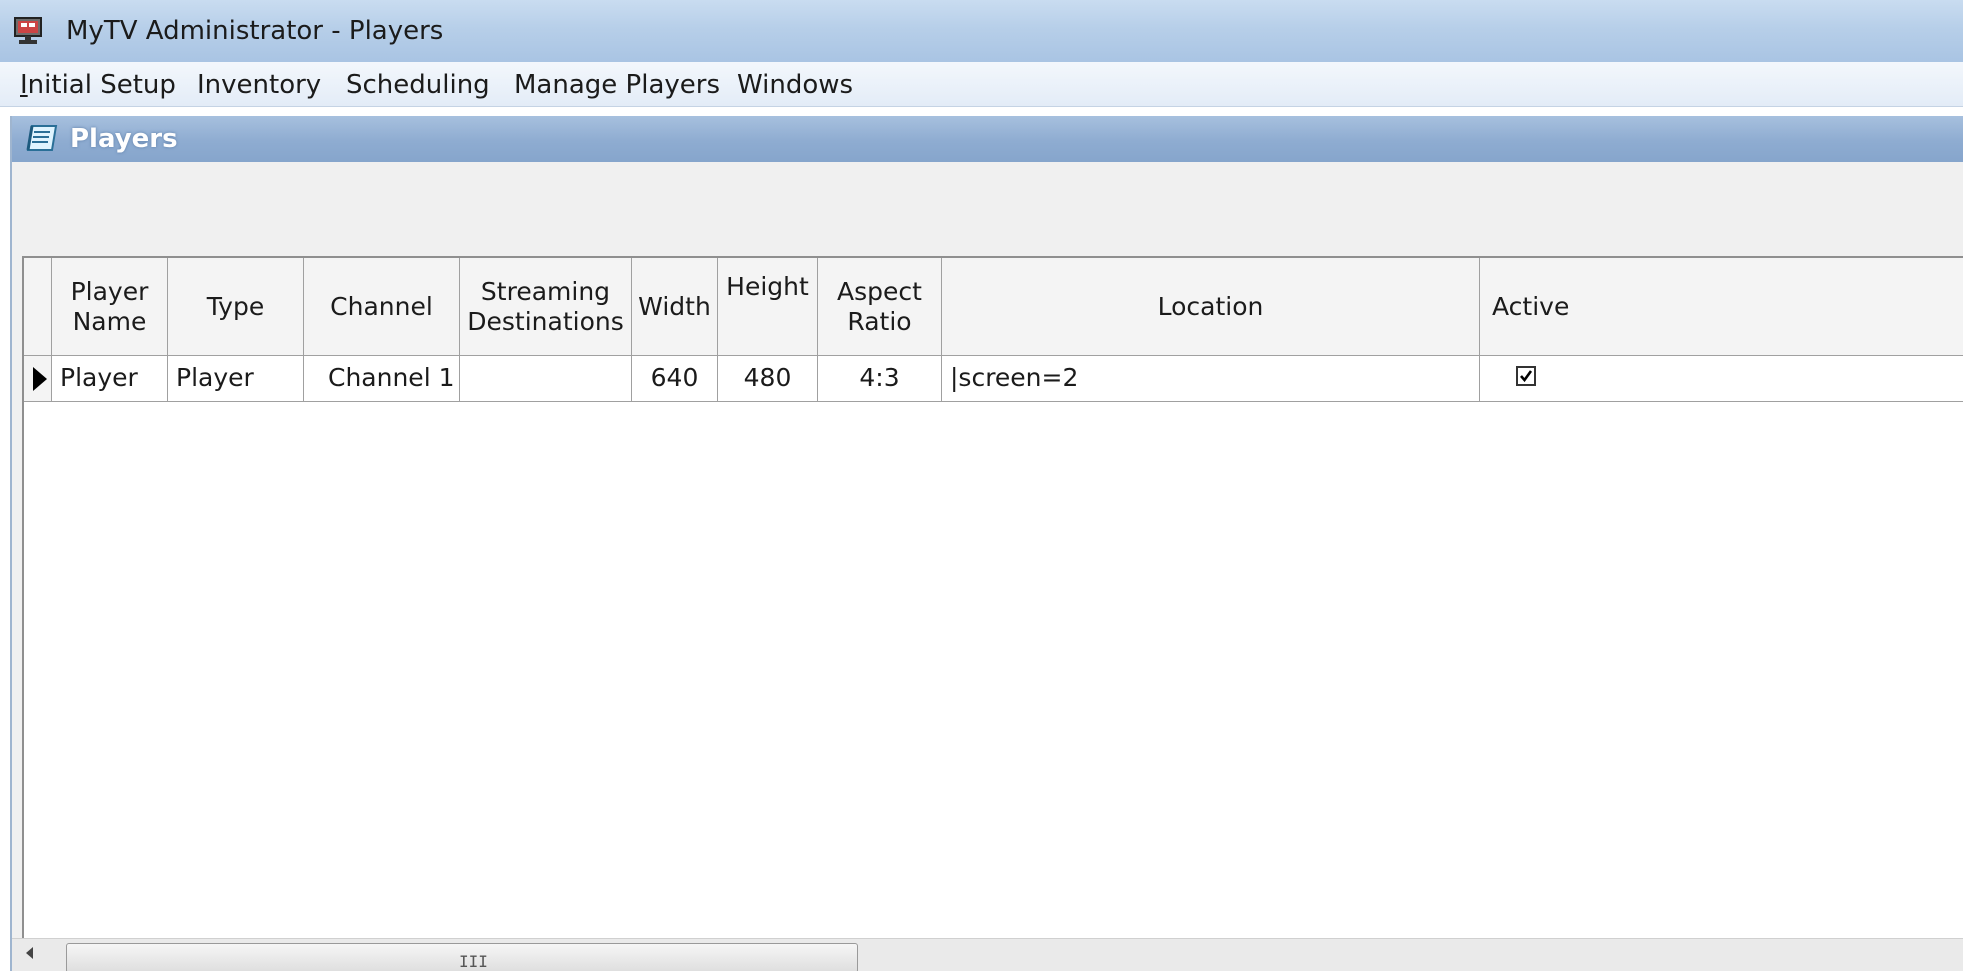 The height and width of the screenshot is (971, 1963). What do you see at coordinates (38, 307) in the screenshot?
I see `row-header-corner` at bounding box center [38, 307].